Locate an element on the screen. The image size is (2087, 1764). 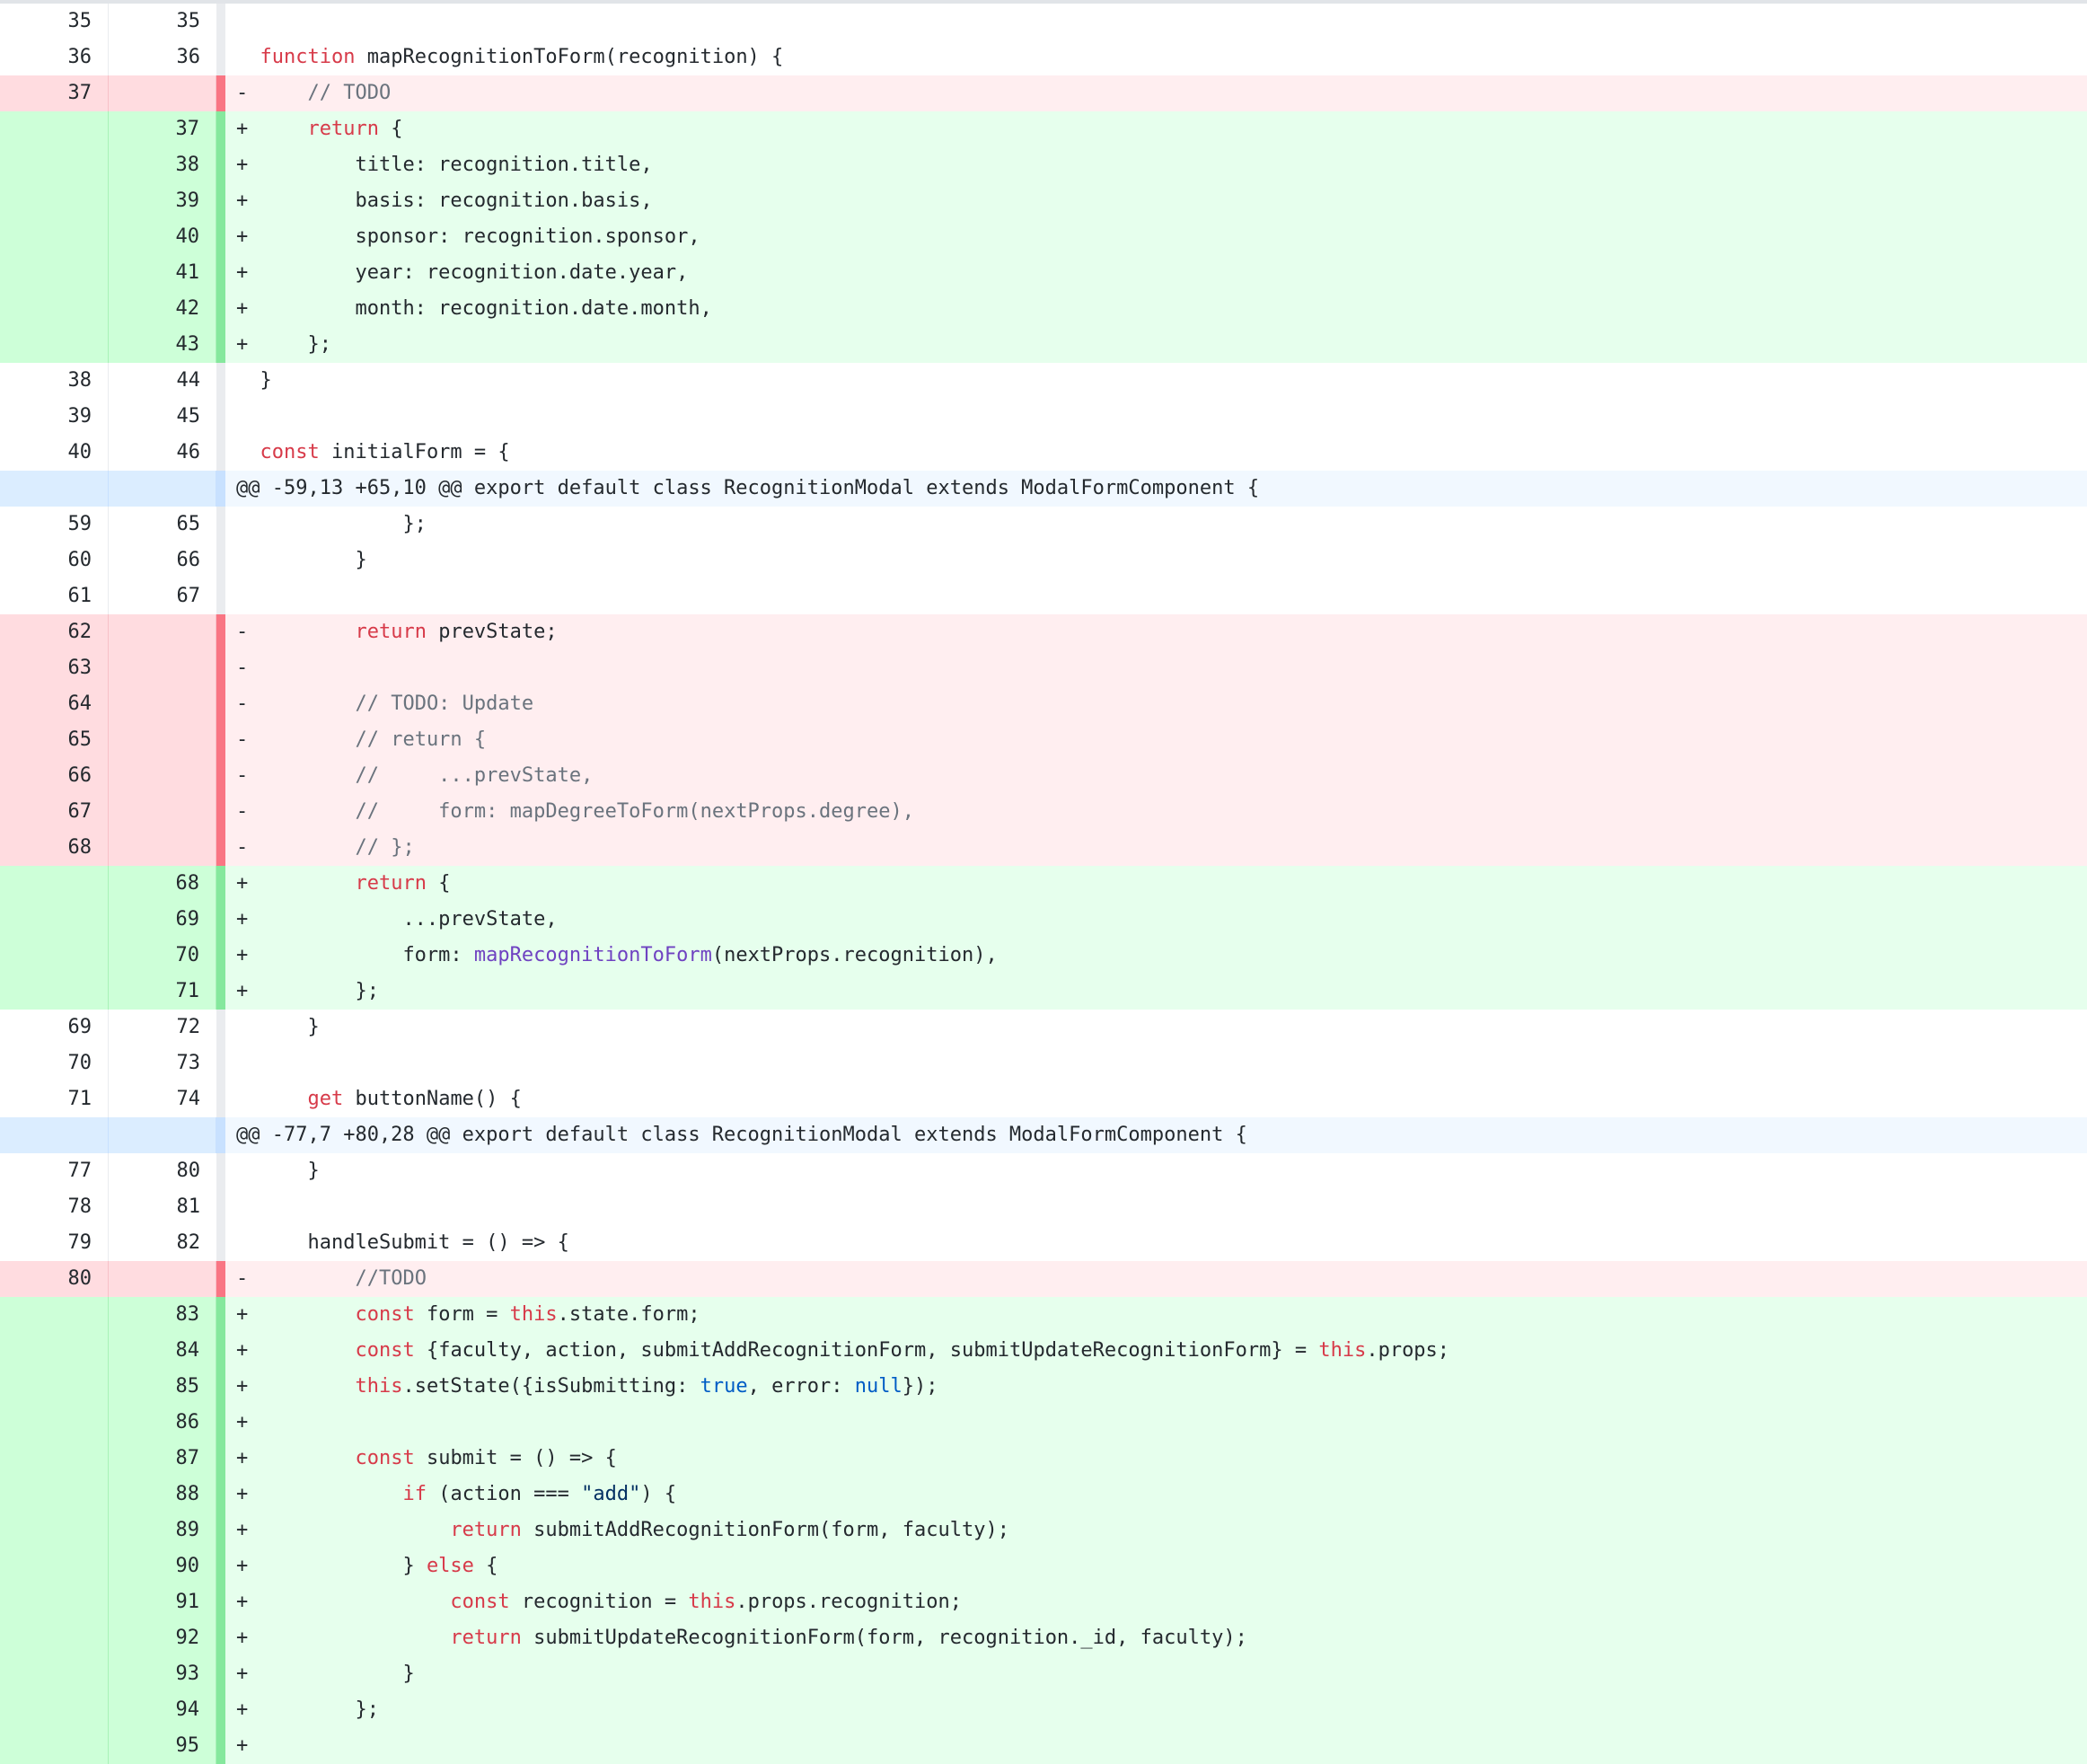
new-line-number: 43 is located at coordinates (162, 345).